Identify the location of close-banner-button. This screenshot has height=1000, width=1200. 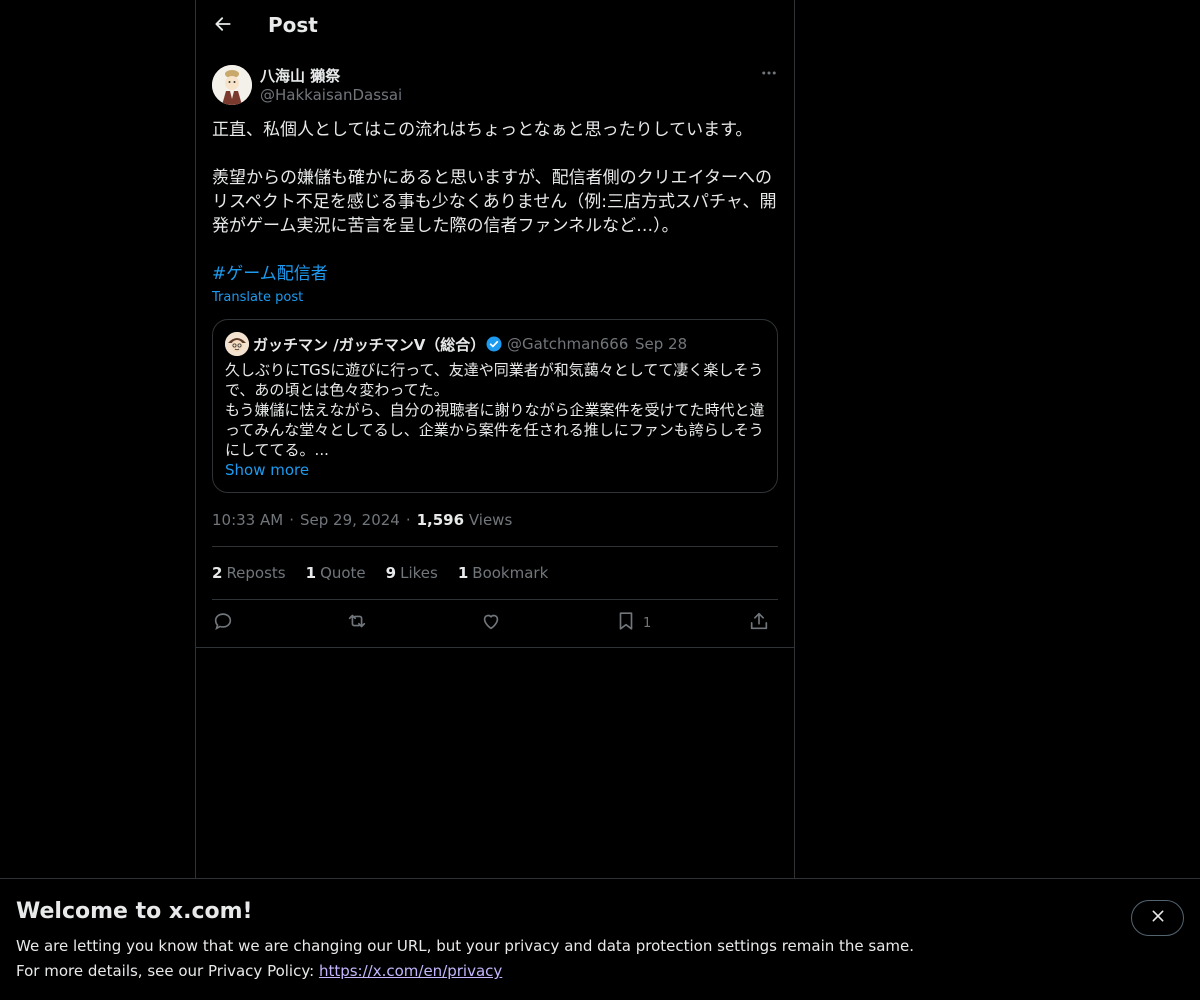
(1157, 918).